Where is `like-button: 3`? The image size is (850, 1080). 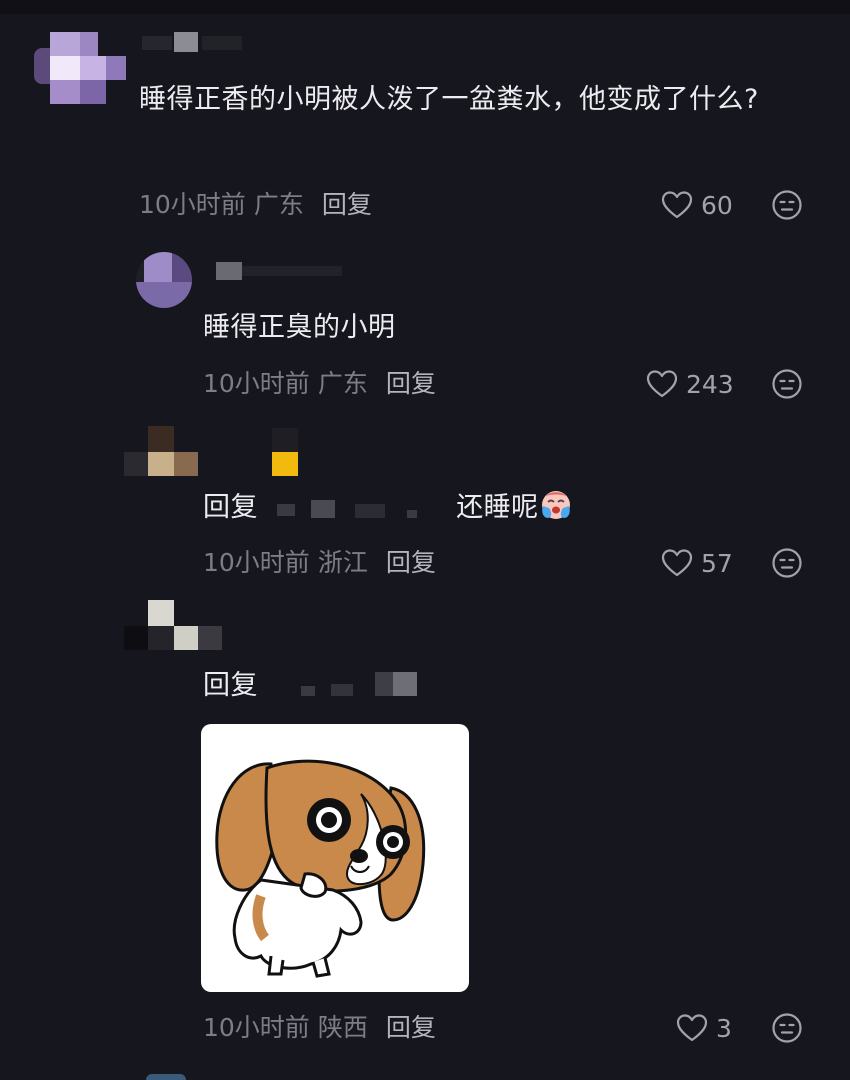
like-button: 3 is located at coordinates (704, 1028).